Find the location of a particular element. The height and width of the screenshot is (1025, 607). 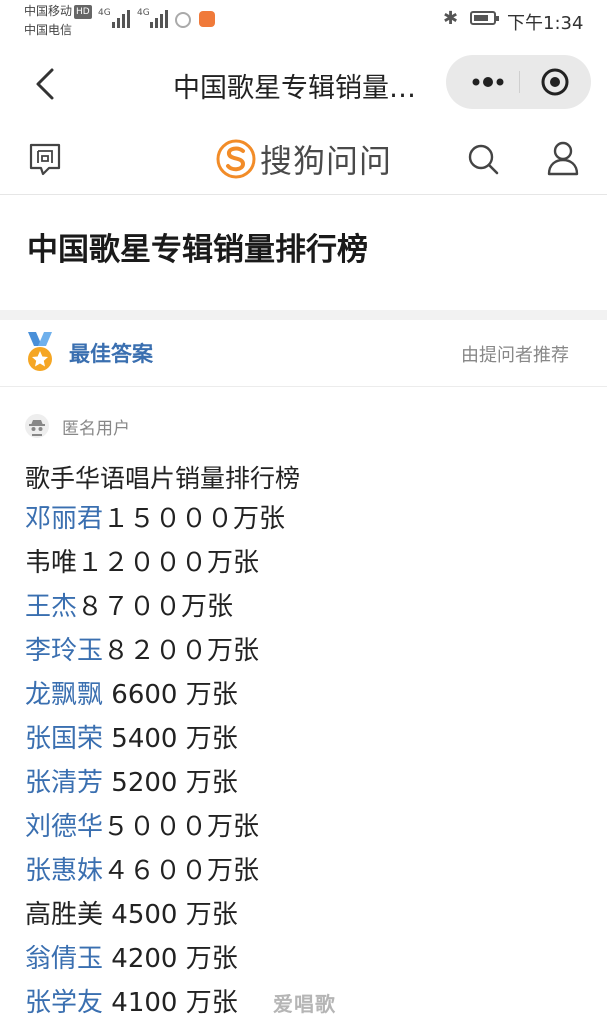

close-mini-program-icon is located at coordinates (555, 82).